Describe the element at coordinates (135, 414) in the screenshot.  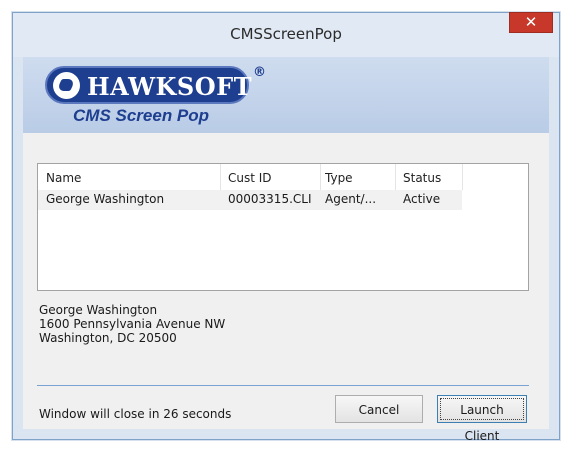
I see `countdown-text: Window will close in 26 seconds` at that location.